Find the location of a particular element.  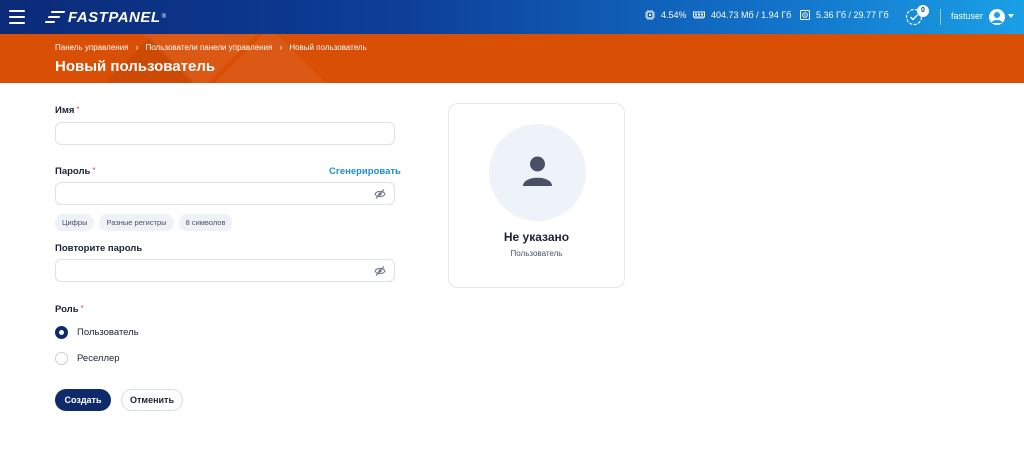

radio-checked is located at coordinates (61, 332).